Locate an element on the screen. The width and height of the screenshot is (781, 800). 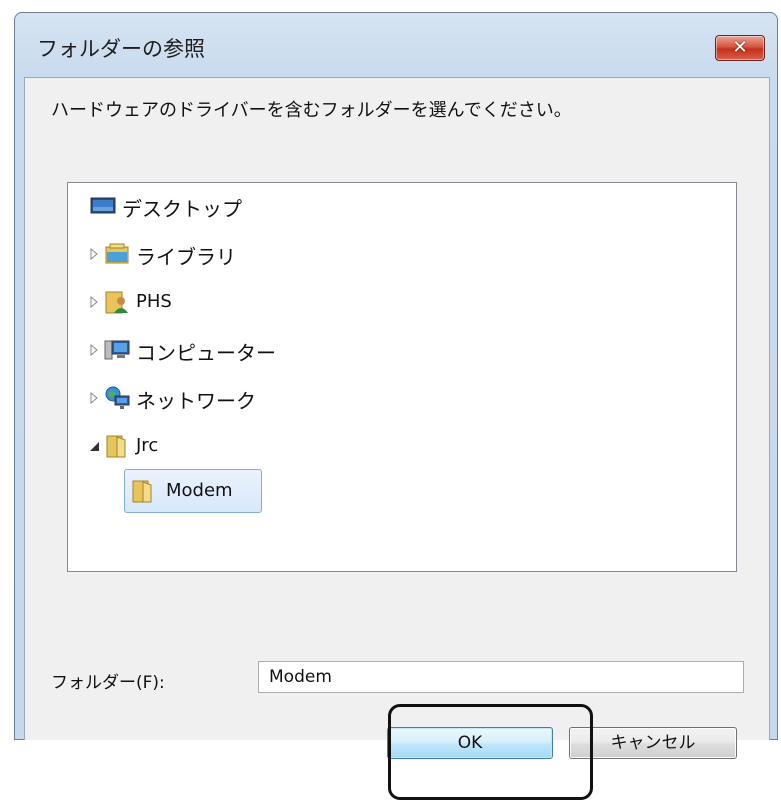
user-folder-icon is located at coordinates (116, 302).